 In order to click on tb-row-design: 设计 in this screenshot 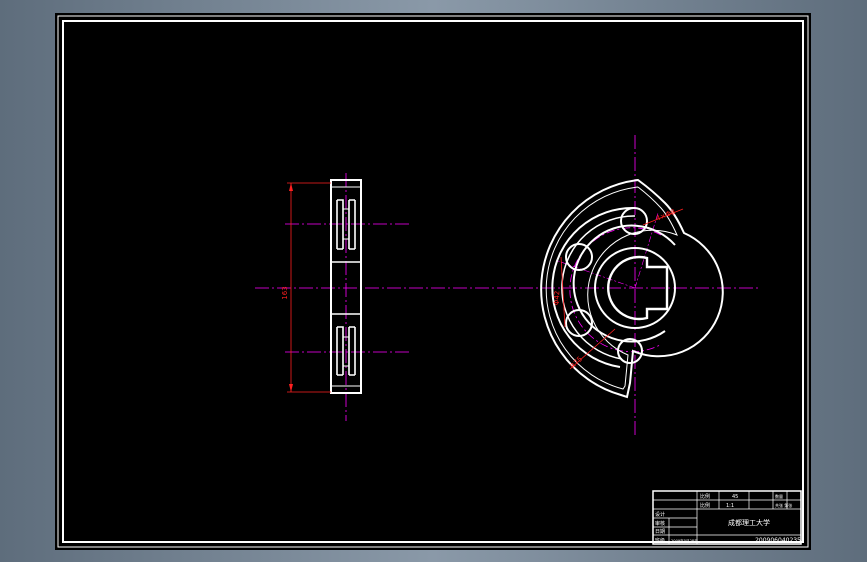, I will do `click(660, 514)`.